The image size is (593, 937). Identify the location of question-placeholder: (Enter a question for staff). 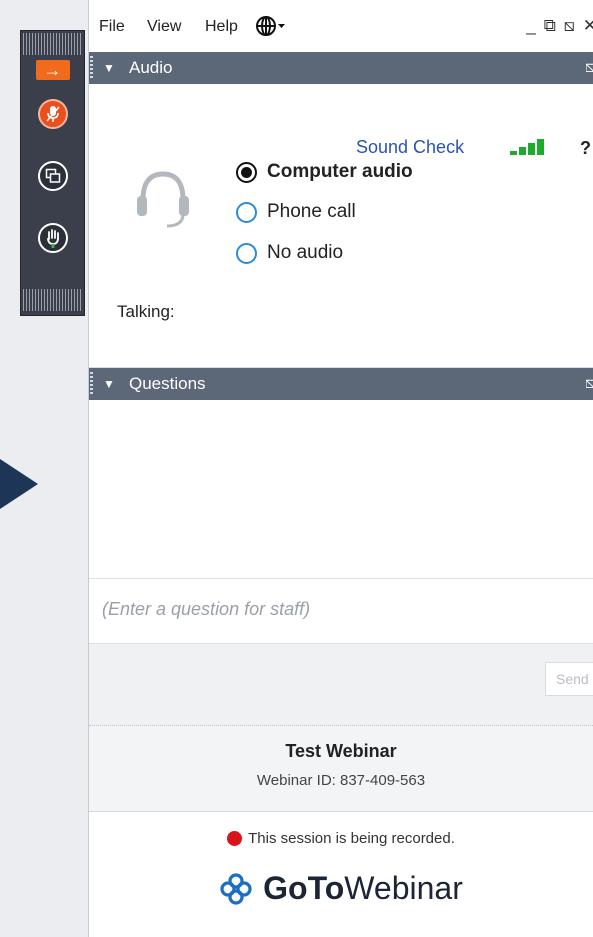
(206, 609).